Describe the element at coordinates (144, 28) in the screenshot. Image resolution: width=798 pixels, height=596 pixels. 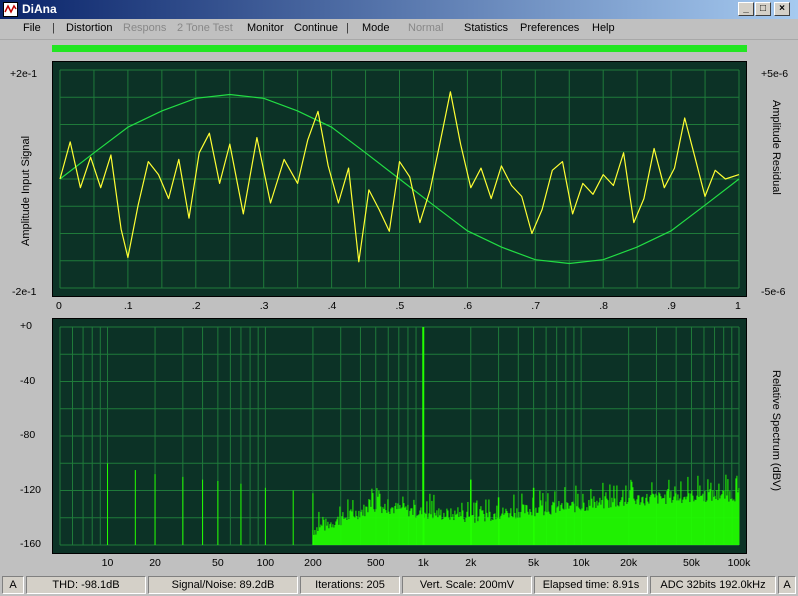
I see `menu-respons: Respons` at that location.